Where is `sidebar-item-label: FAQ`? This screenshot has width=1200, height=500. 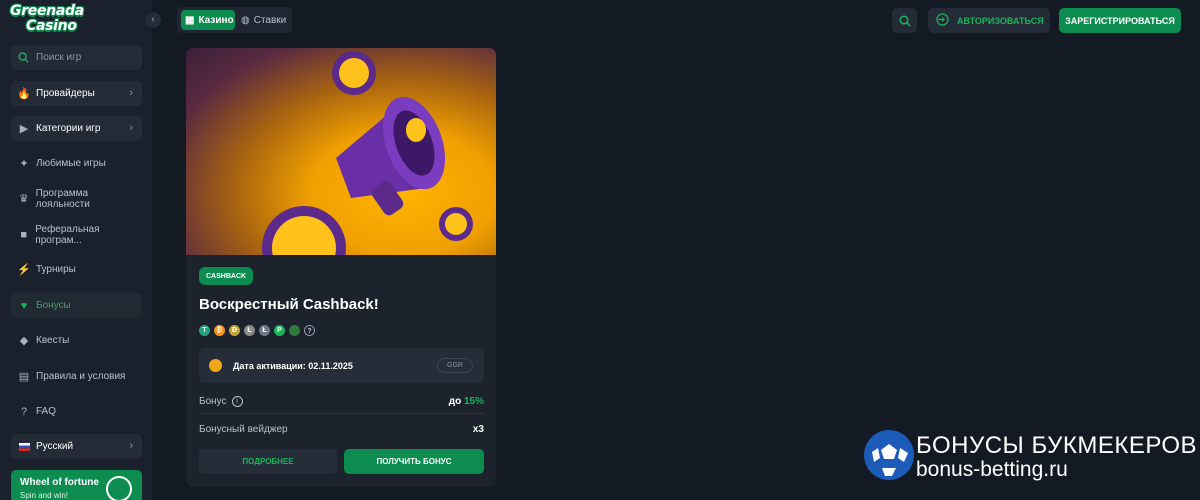
sidebar-item-label: FAQ is located at coordinates (46, 411).